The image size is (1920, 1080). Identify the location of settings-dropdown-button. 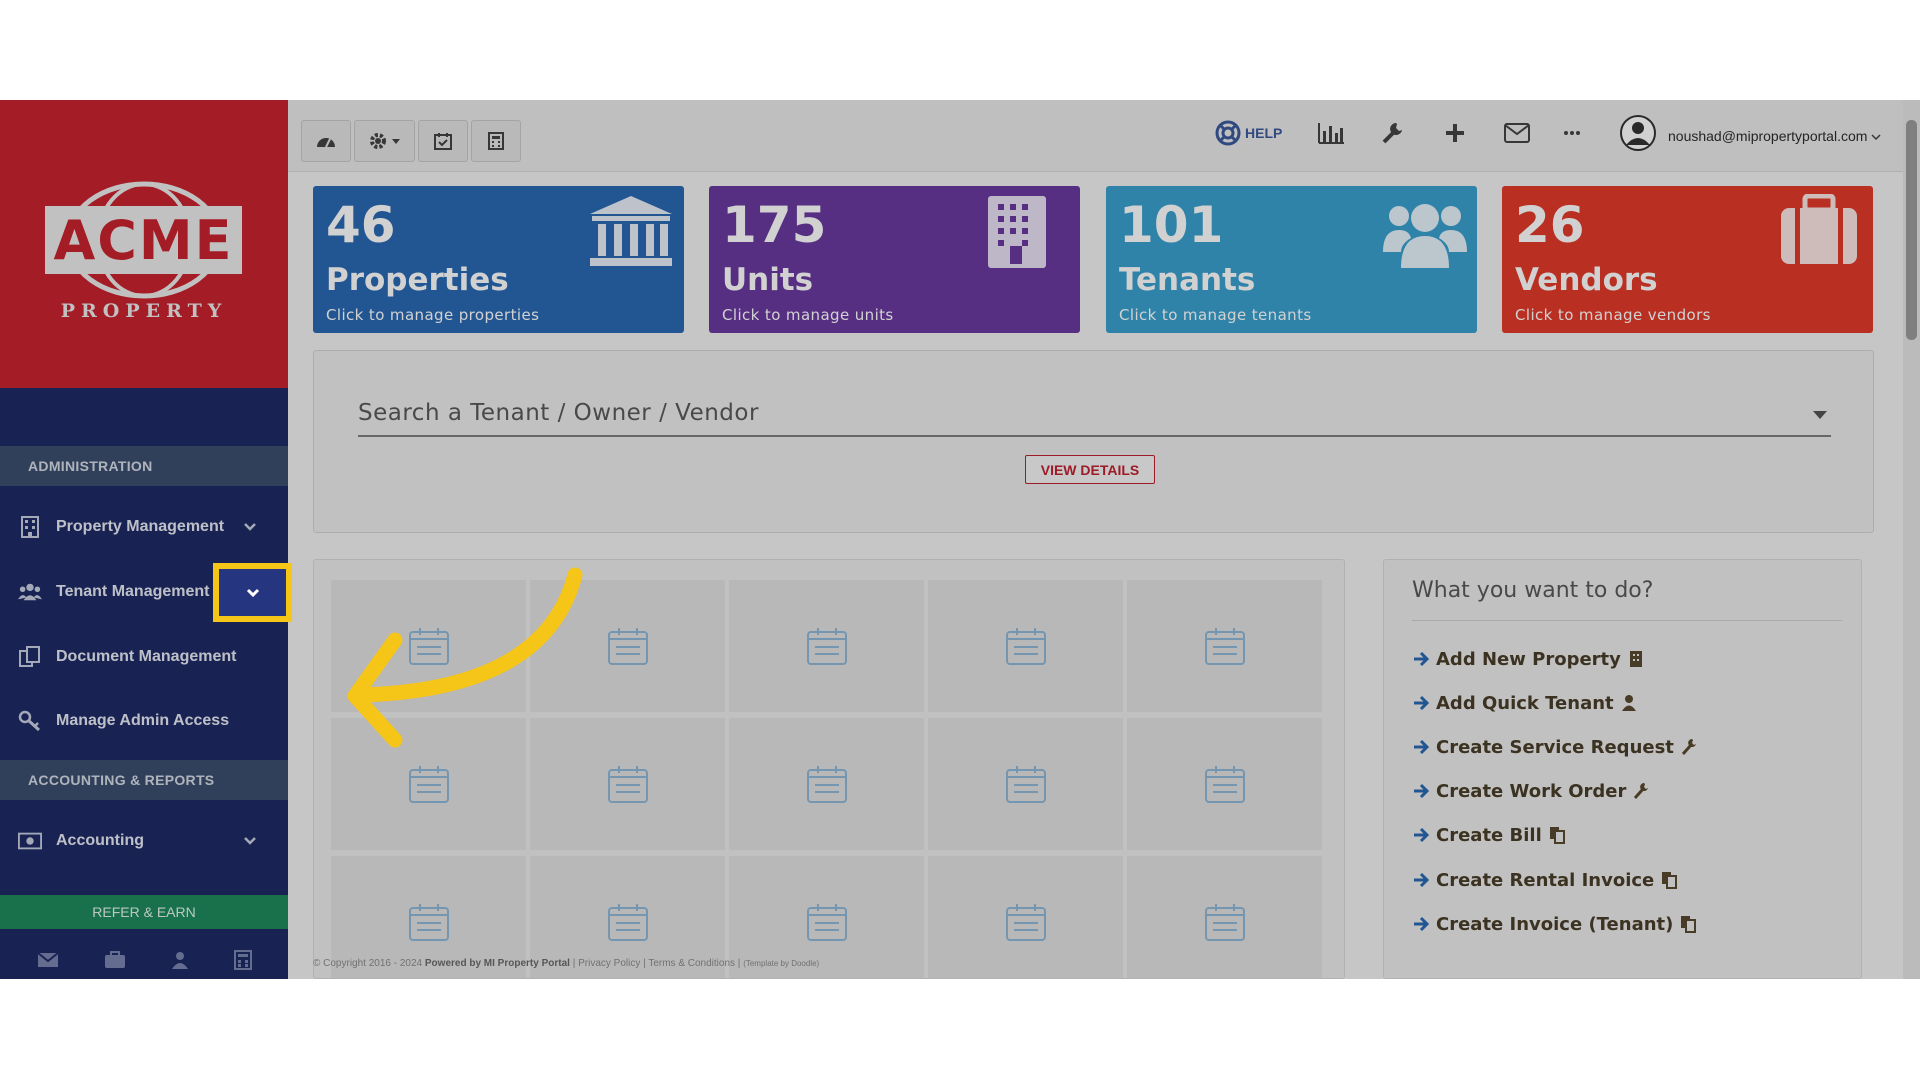
(384, 141).